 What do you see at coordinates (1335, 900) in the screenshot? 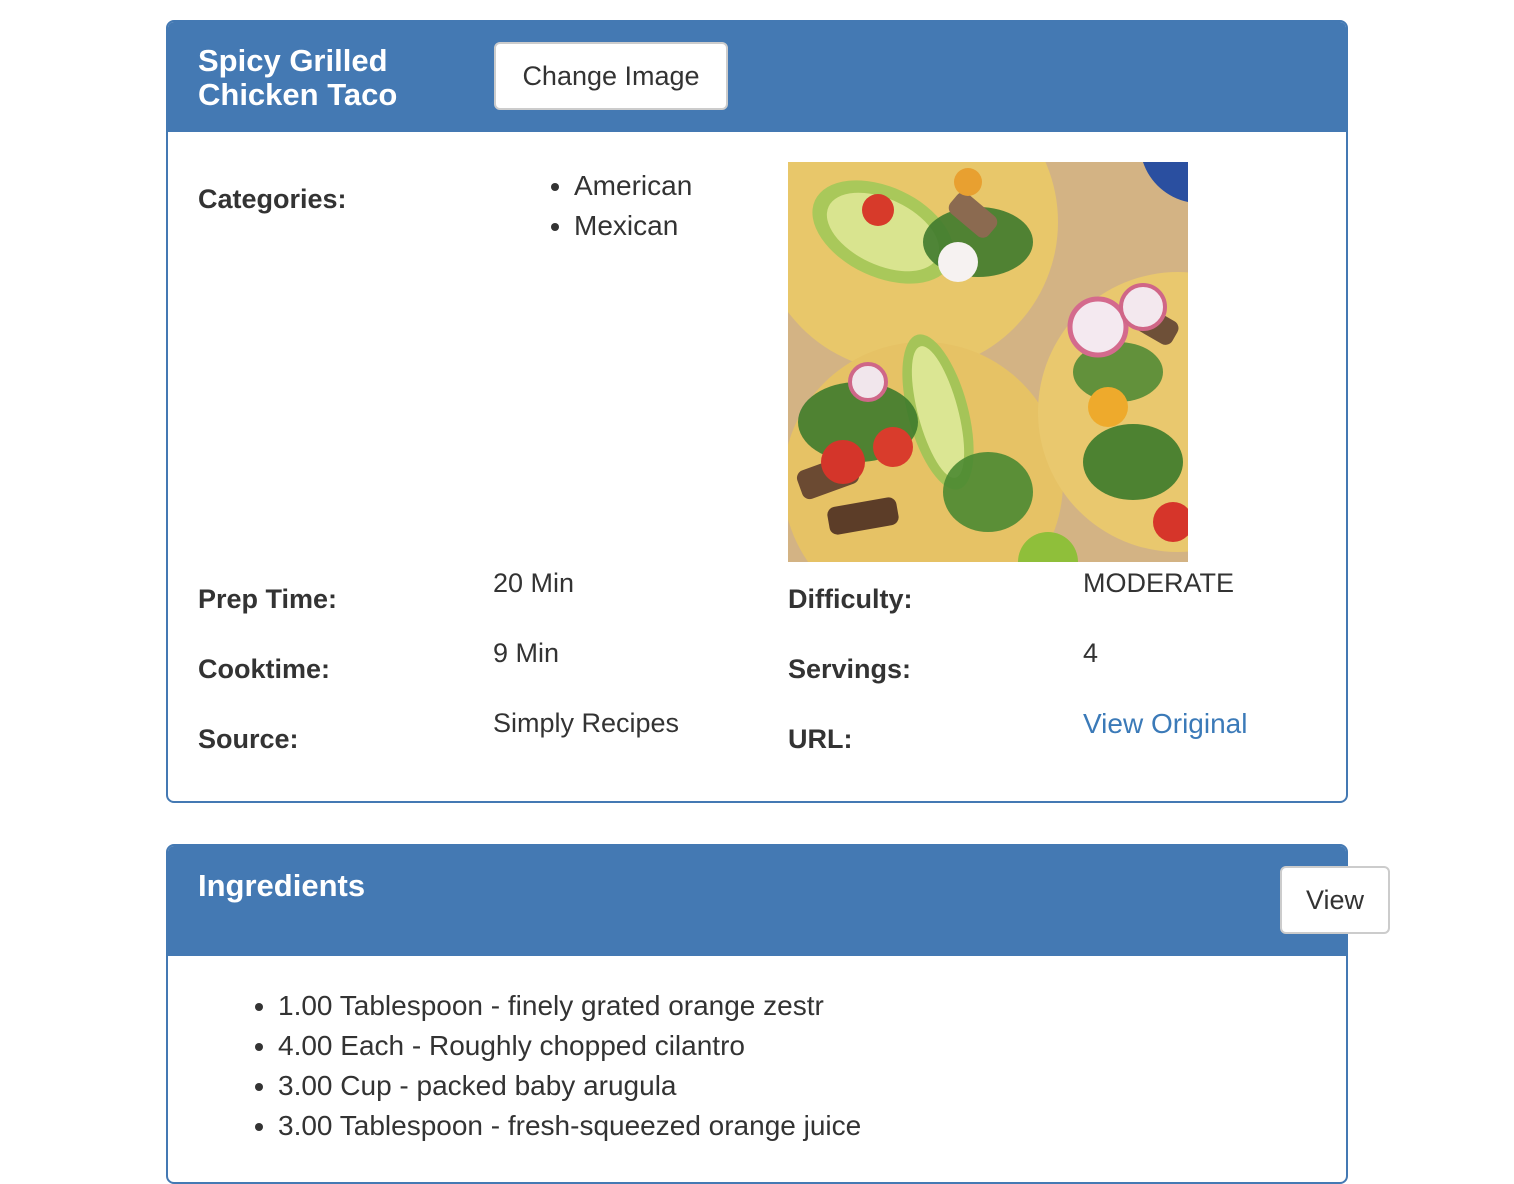
I see `view-button: View` at bounding box center [1335, 900].